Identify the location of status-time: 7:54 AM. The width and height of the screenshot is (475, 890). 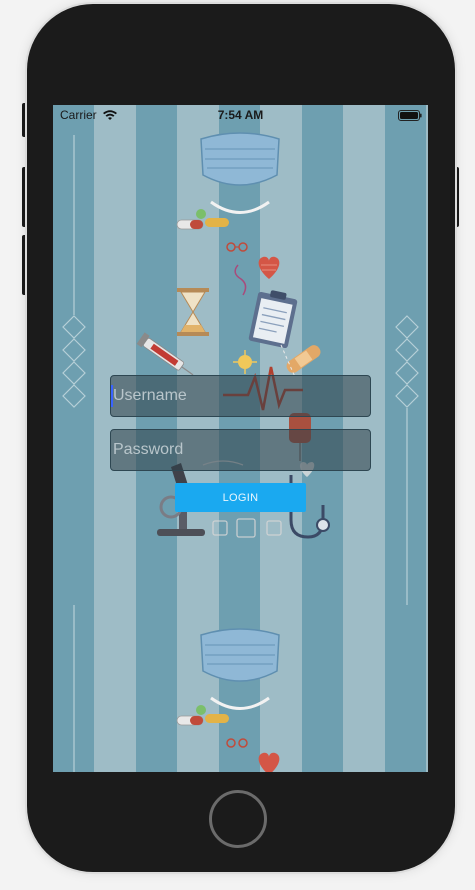
(240, 115).